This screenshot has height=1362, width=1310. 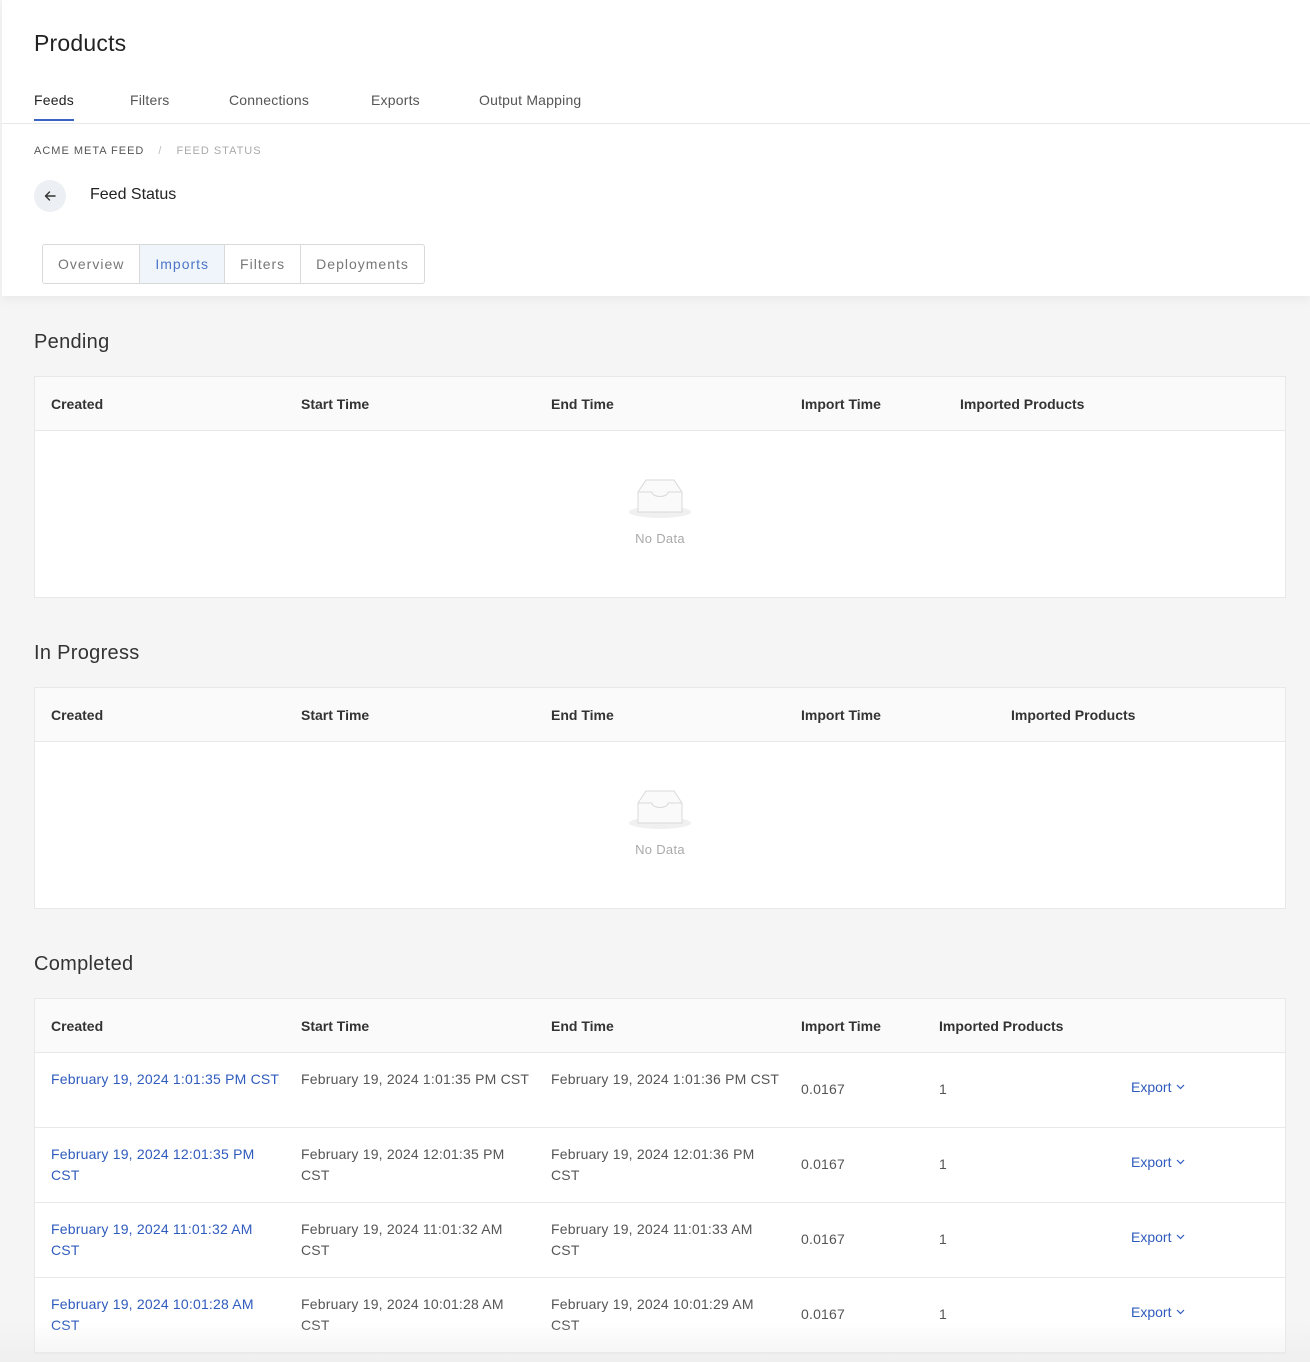 What do you see at coordinates (402, 1314) in the screenshot?
I see `start-time-cell: February 19, 2024 10:01:28 AM CST` at bounding box center [402, 1314].